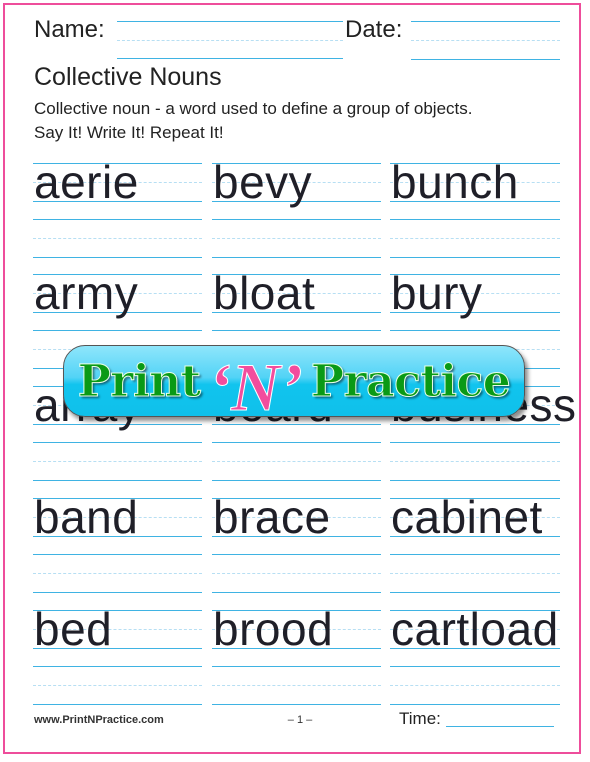 This screenshot has width=590, height=762. Describe the element at coordinates (99, 720) in the screenshot. I see `website-link: www.PrintNPractice.com` at that location.